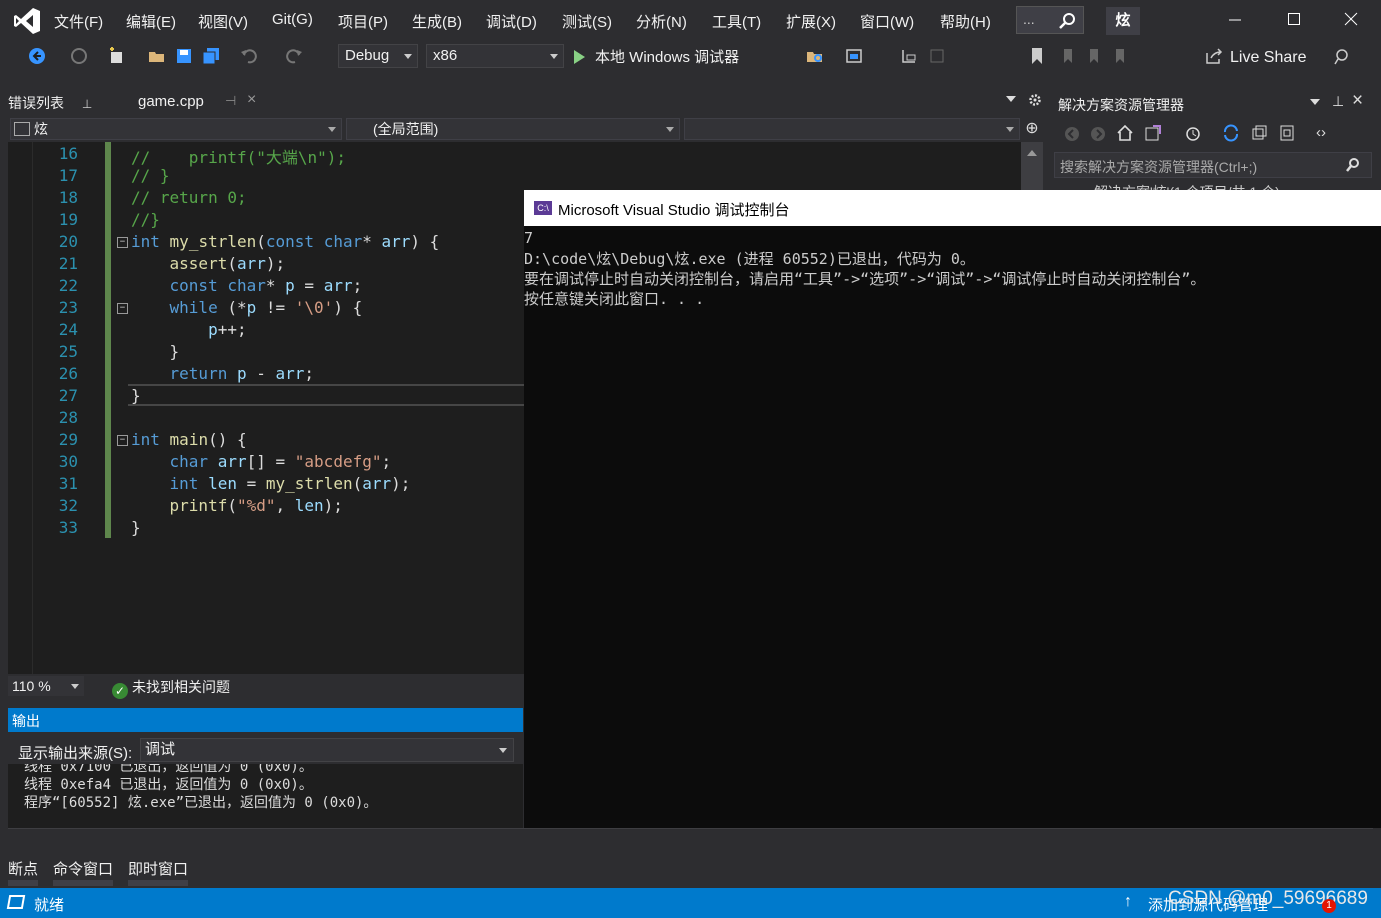 This screenshot has width=1381, height=918. What do you see at coordinates (1193, 133) in the screenshot?
I see `pending-changes-icon` at bounding box center [1193, 133].